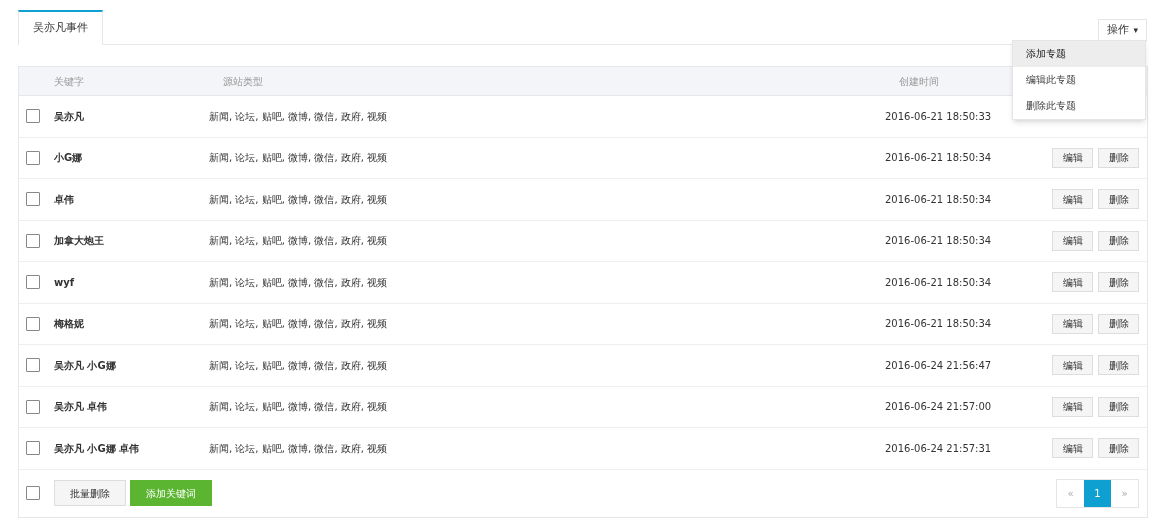  Describe the element at coordinates (938, 365) in the screenshot. I see `created-time-cell: 2016-06-24 21:56:47` at that location.